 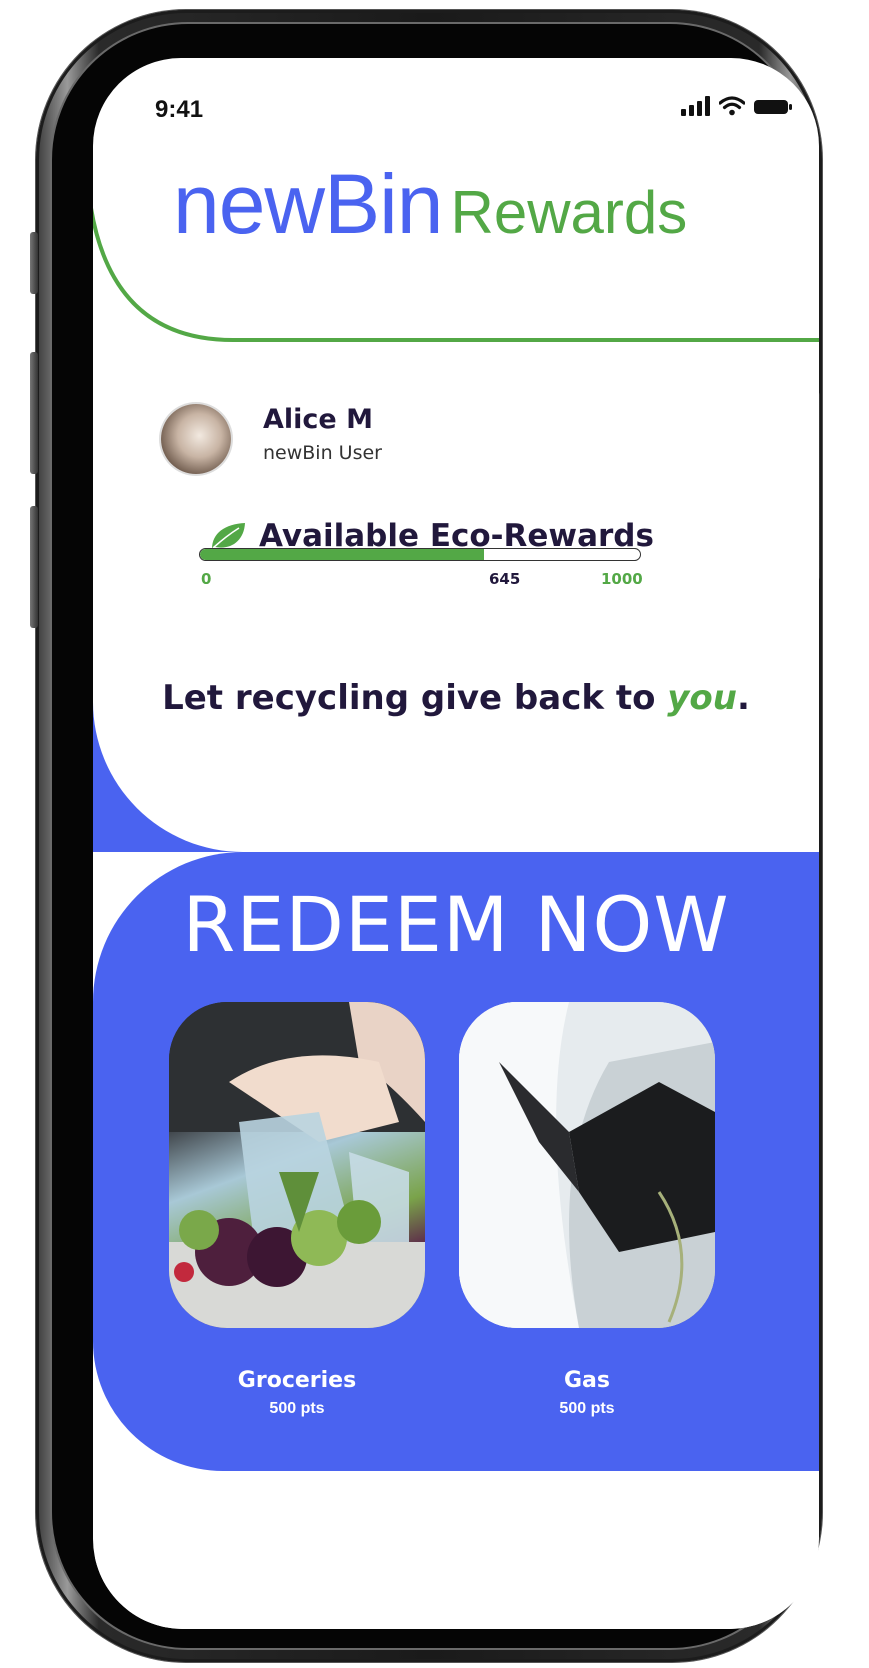 What do you see at coordinates (318, 419) in the screenshot?
I see `user-name: Alice M` at bounding box center [318, 419].